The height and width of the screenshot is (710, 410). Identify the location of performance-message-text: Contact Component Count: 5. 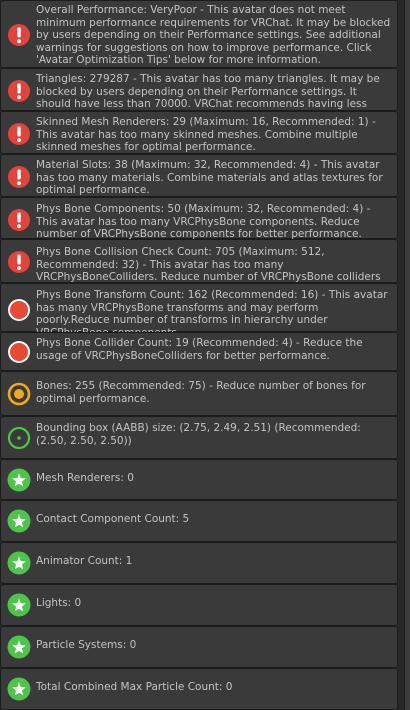
(113, 519).